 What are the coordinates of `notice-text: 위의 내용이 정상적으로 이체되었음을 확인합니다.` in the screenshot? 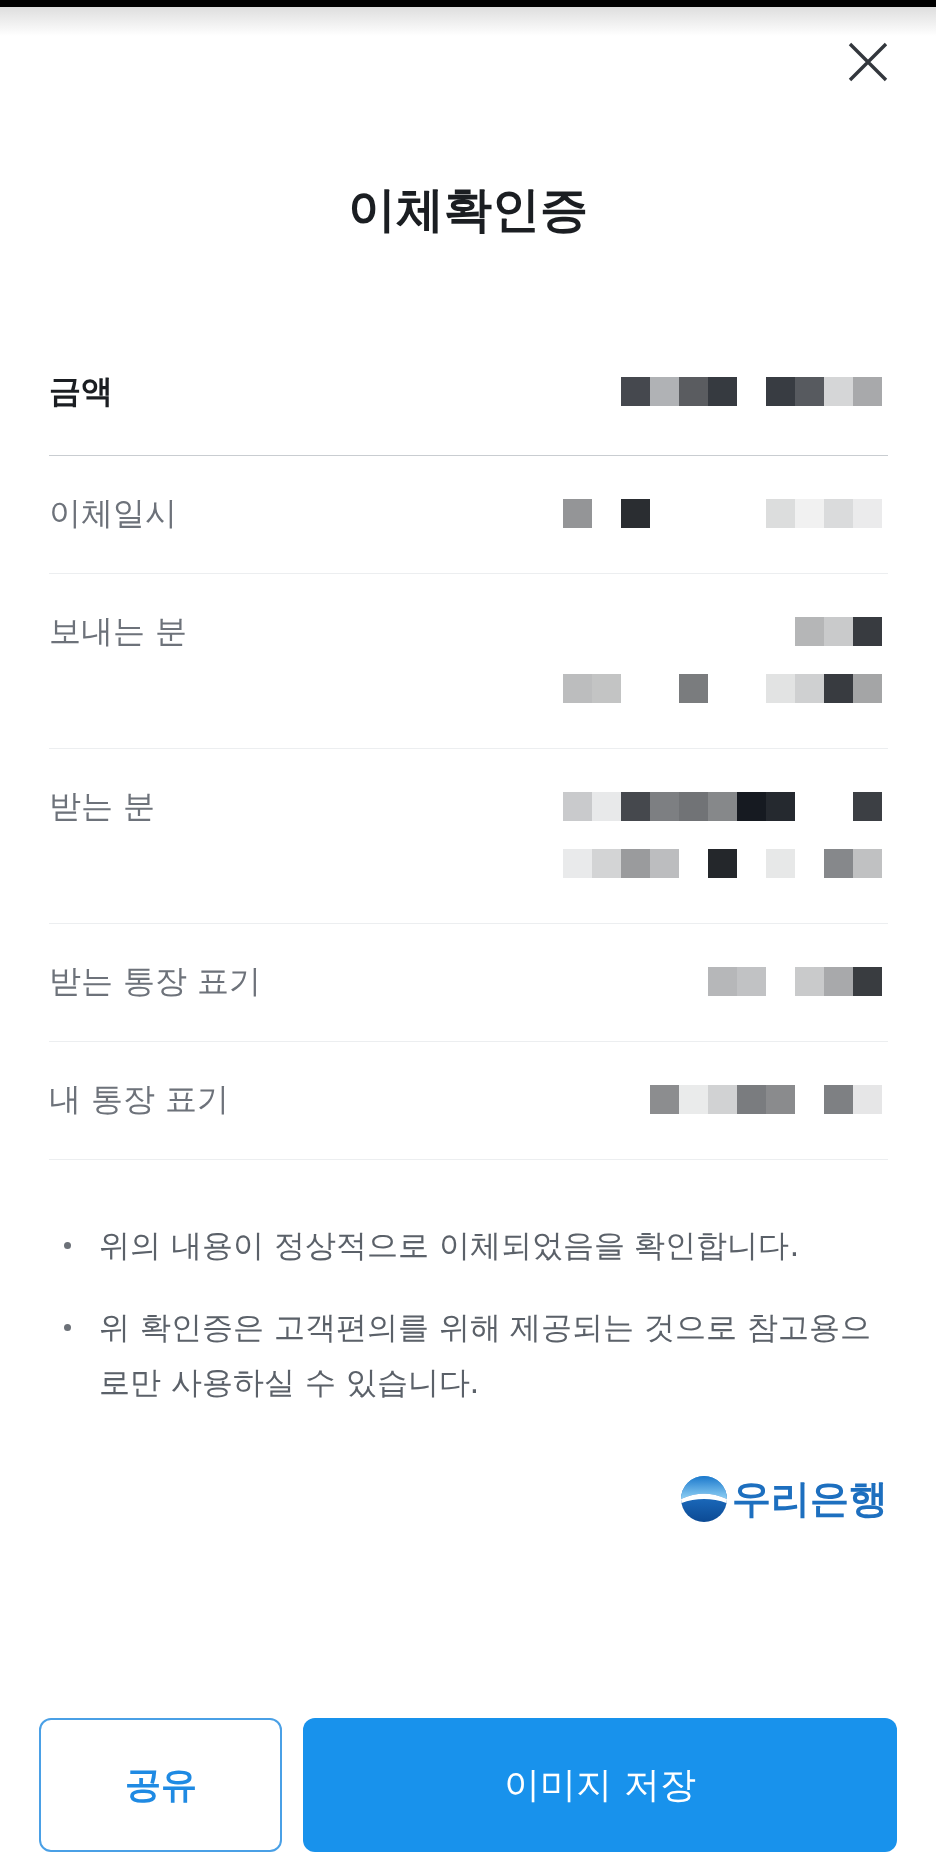 It's located at (449, 1245).